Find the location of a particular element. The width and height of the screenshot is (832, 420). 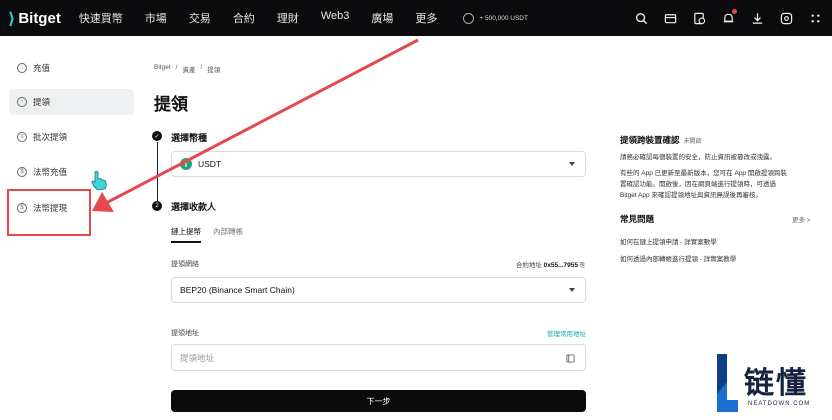

download-icon is located at coordinates (757, 18).